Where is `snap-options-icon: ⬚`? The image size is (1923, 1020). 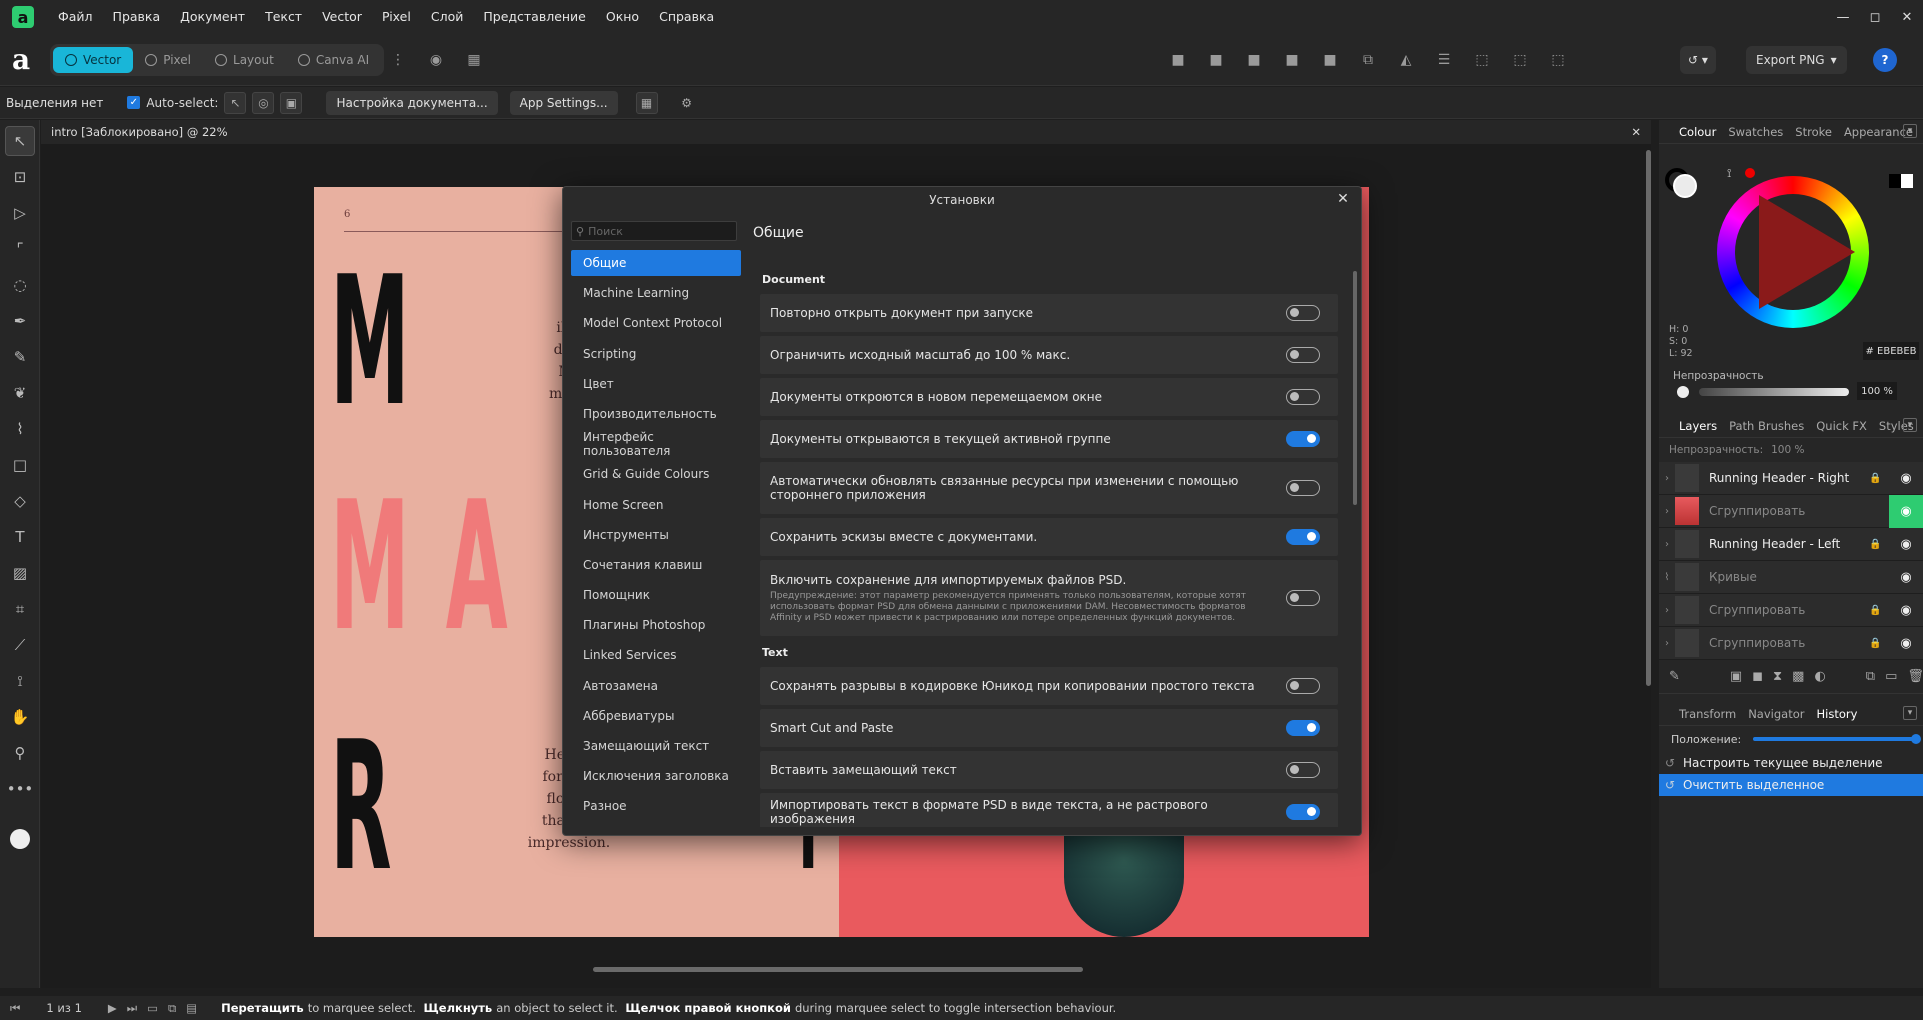
snap-options-icon: ⬚ is located at coordinates (1520, 60).